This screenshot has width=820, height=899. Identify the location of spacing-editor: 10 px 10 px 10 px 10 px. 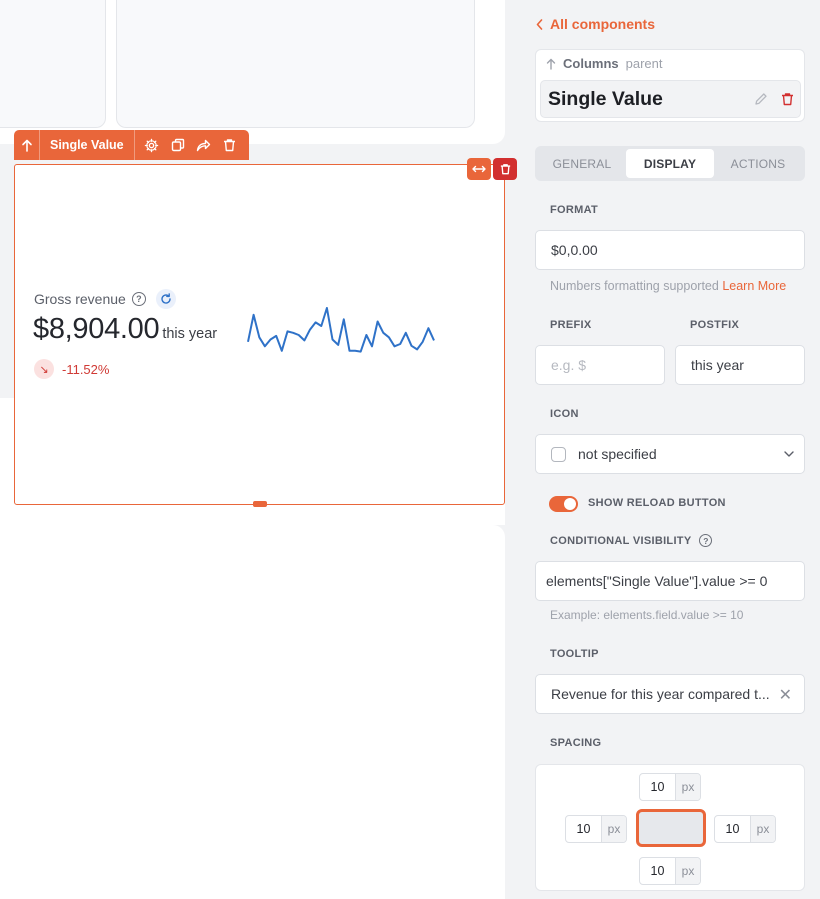
(670, 827).